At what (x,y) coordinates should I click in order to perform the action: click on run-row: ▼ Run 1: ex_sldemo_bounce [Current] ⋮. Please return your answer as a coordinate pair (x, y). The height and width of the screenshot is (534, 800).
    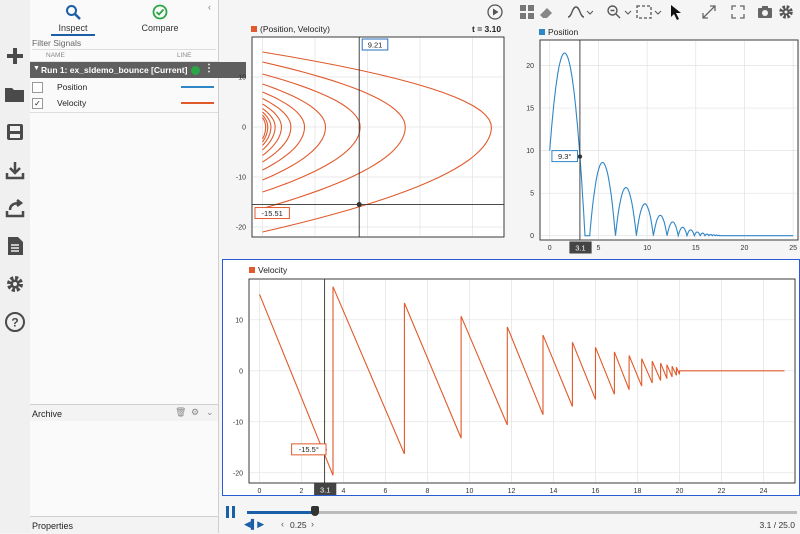
    Looking at the image, I should click on (138, 70).